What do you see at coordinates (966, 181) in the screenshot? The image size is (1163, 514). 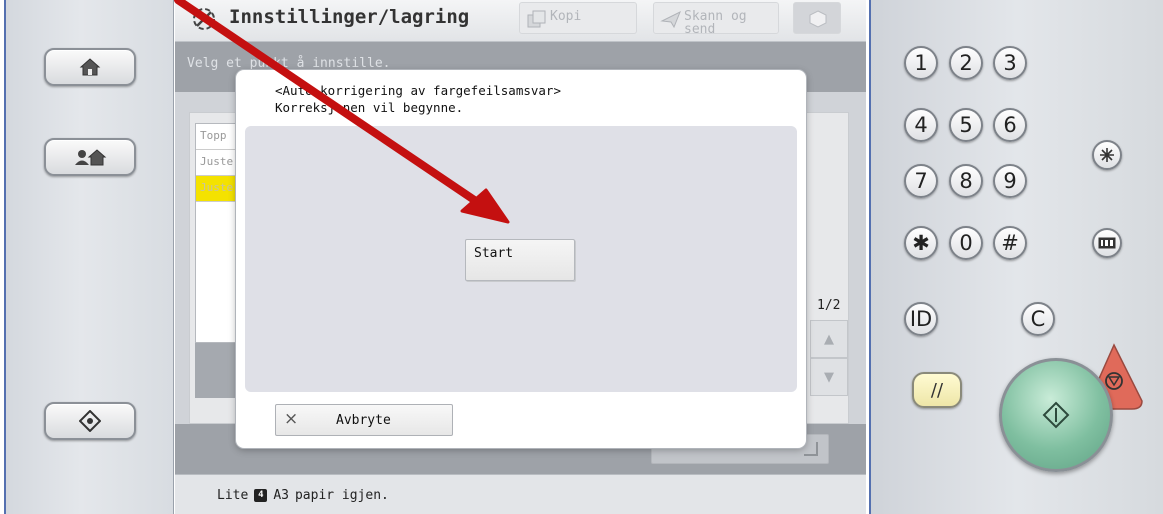 I see `key-8: 8` at bounding box center [966, 181].